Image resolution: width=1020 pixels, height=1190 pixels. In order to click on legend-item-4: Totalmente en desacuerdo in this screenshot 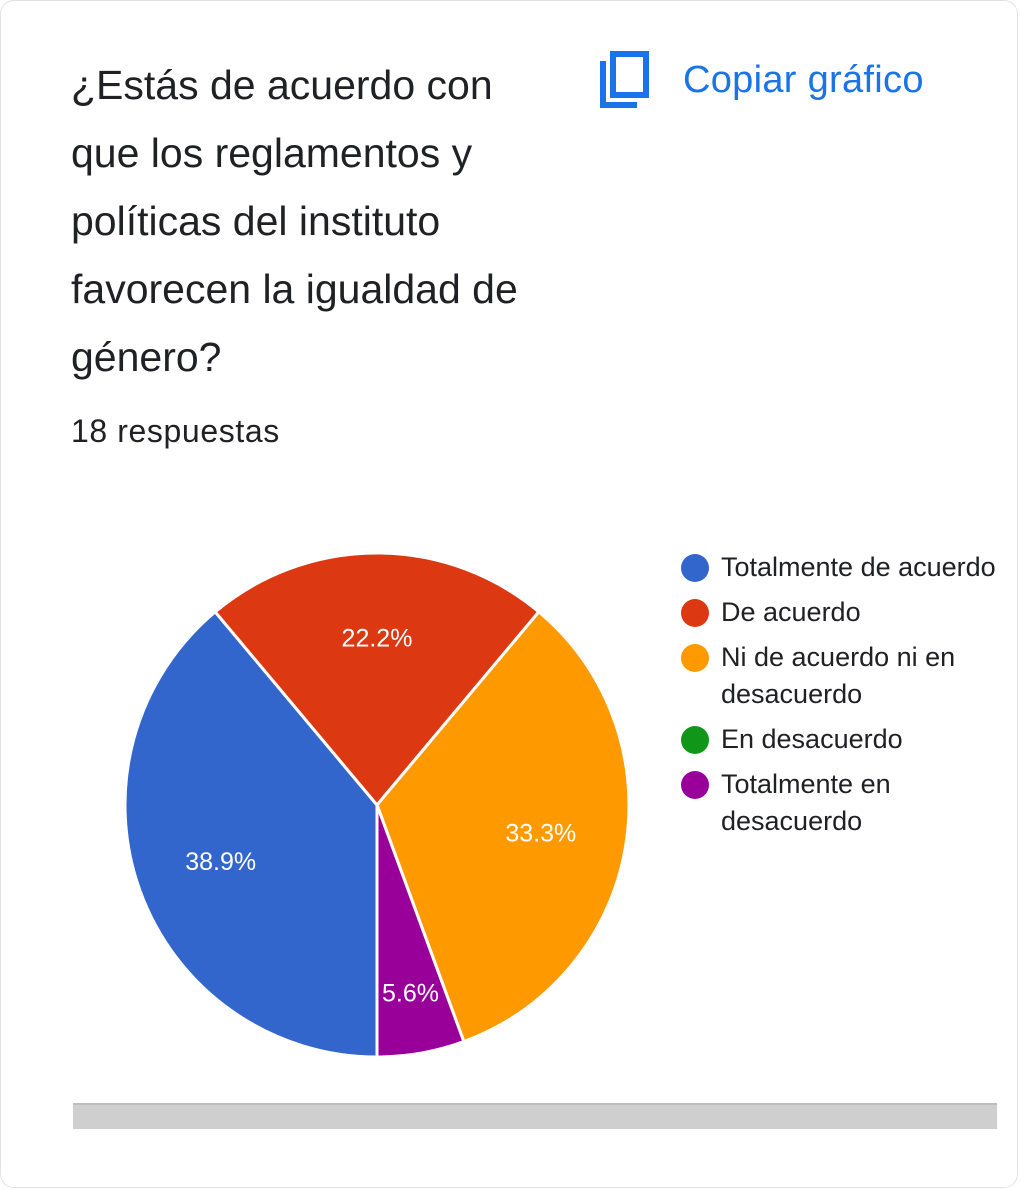, I will do `click(844, 803)`.